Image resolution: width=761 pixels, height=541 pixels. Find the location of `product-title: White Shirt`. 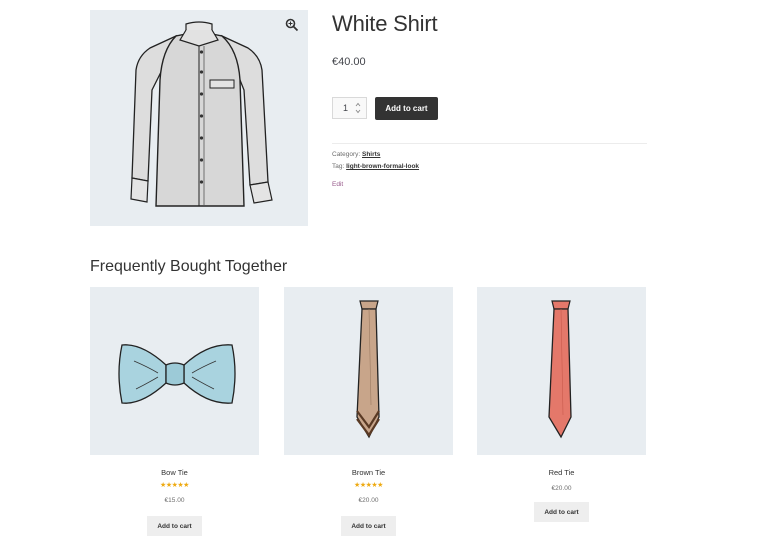

product-title: White Shirt is located at coordinates (385, 23).